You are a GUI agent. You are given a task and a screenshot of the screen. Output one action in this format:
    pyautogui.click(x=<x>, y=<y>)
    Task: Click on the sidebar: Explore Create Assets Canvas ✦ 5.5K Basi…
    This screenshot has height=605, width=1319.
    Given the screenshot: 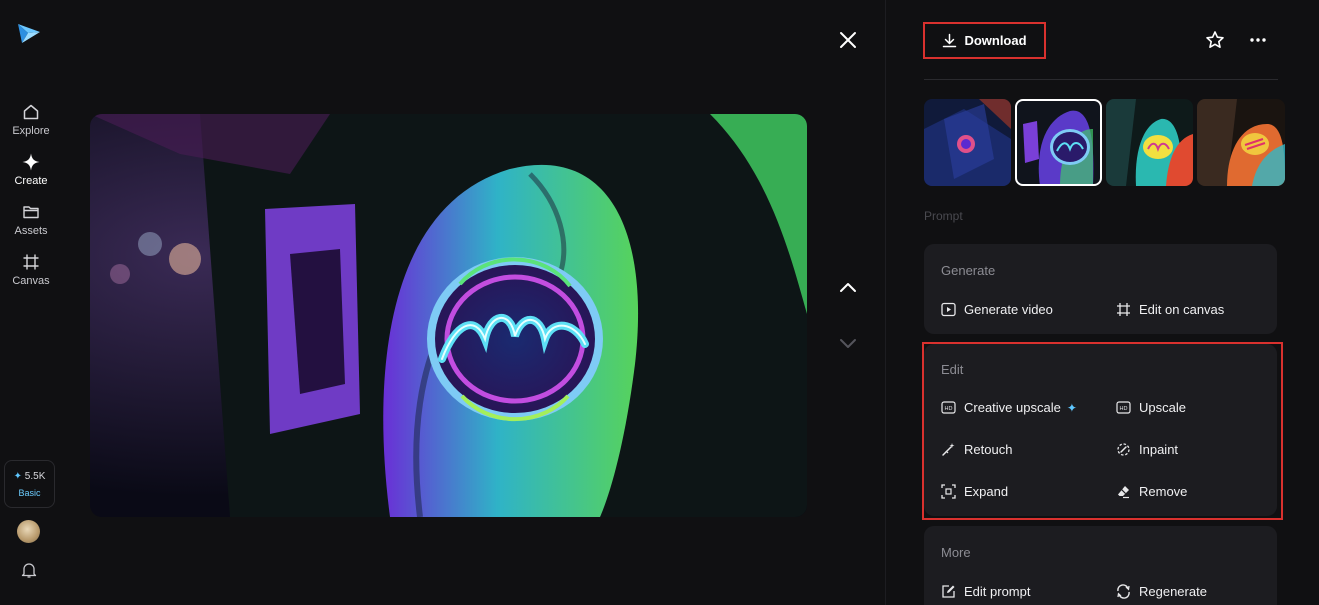 What is the action you would take?
    pyautogui.click(x=31, y=302)
    